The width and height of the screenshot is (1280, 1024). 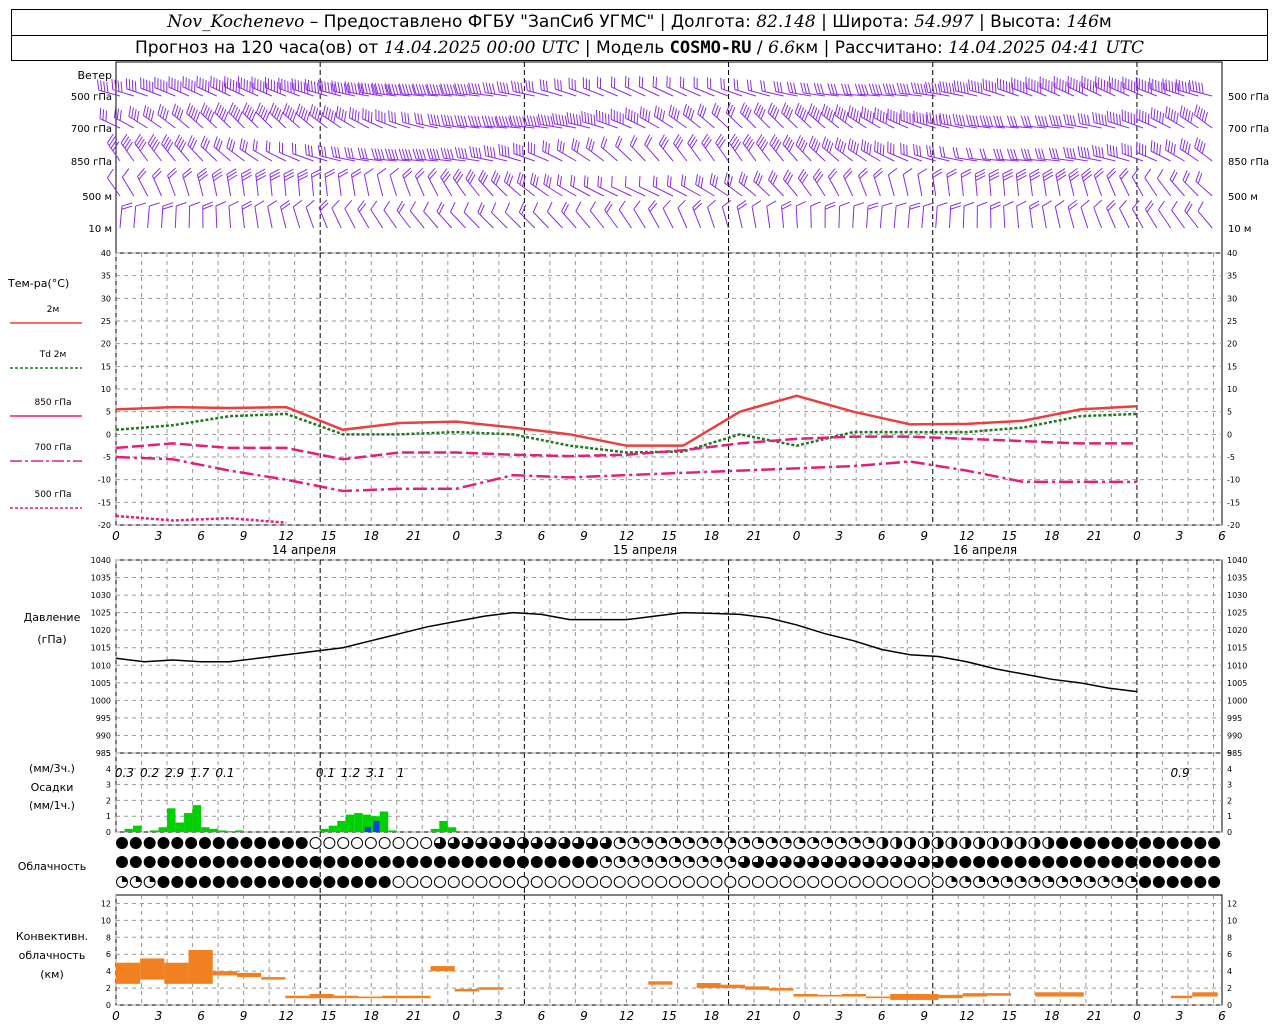 What do you see at coordinates (753, 1016) in the screenshot?
I see `x-tick-conv: 21` at bounding box center [753, 1016].